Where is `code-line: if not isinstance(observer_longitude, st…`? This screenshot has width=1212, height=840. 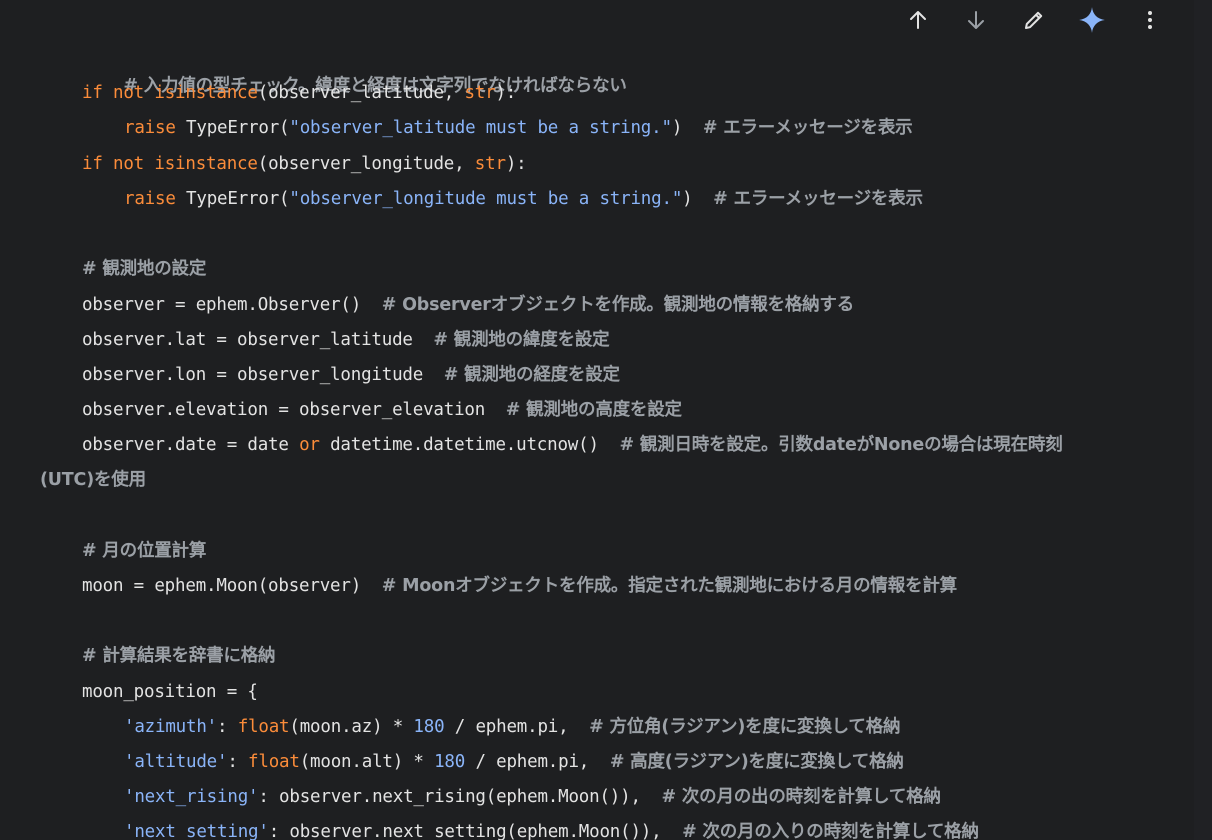 code-line: if not isinstance(observer_longitude, st… is located at coordinates (304, 164).